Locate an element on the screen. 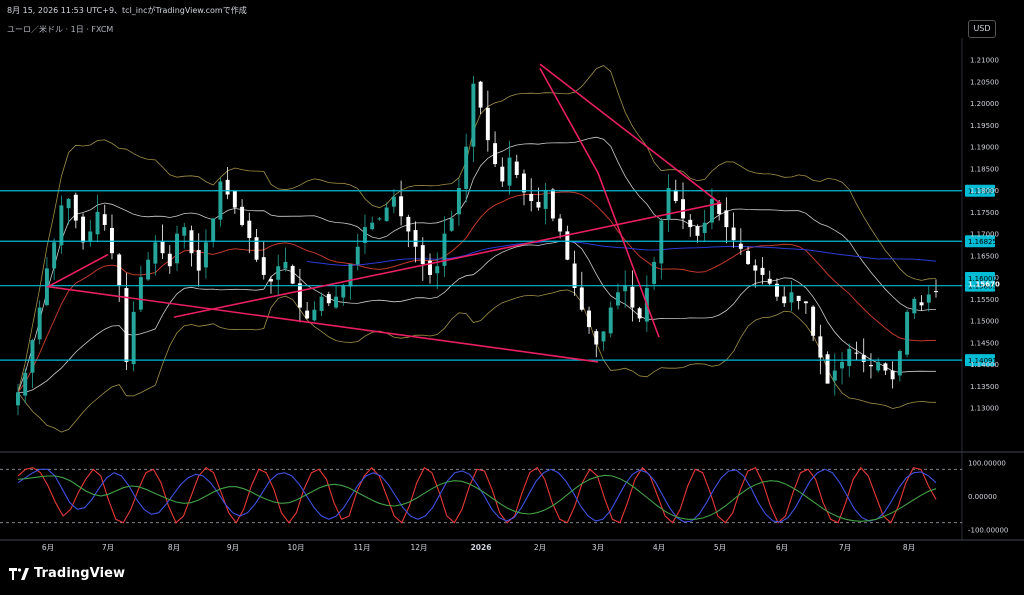  price-tick-label: 1.14000 is located at coordinates (984, 365).